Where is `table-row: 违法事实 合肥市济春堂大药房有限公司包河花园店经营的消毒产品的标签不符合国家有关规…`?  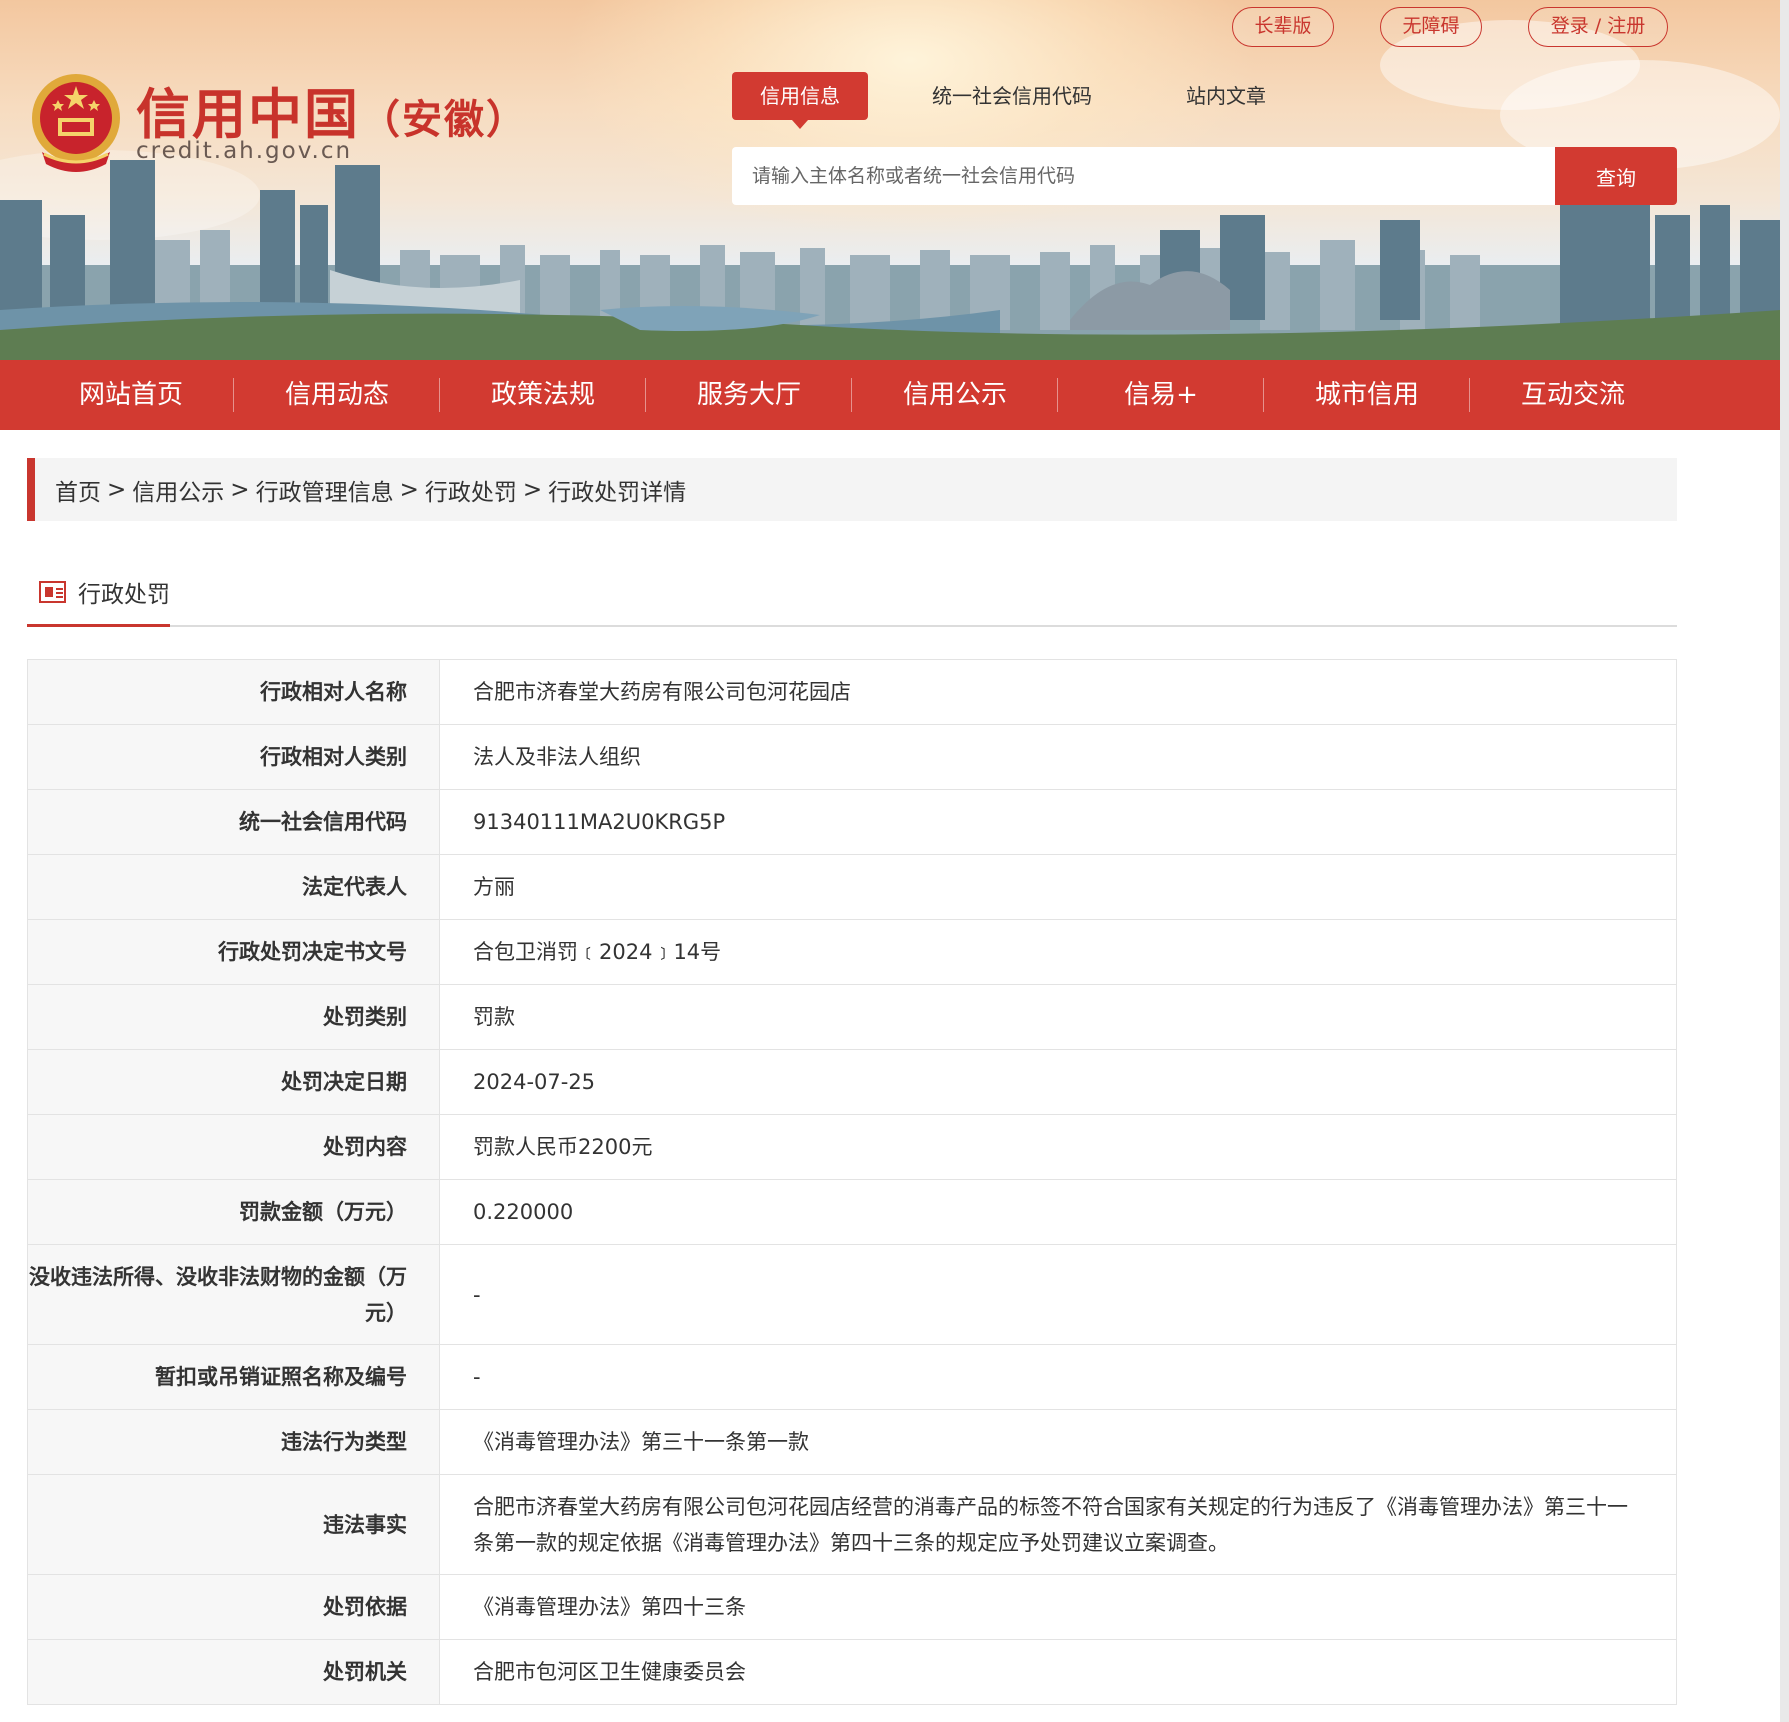 table-row: 违法事实 合肥市济春堂大药房有限公司包河花园店经营的消毒产品的标签不符合国家有关规… is located at coordinates (852, 1524).